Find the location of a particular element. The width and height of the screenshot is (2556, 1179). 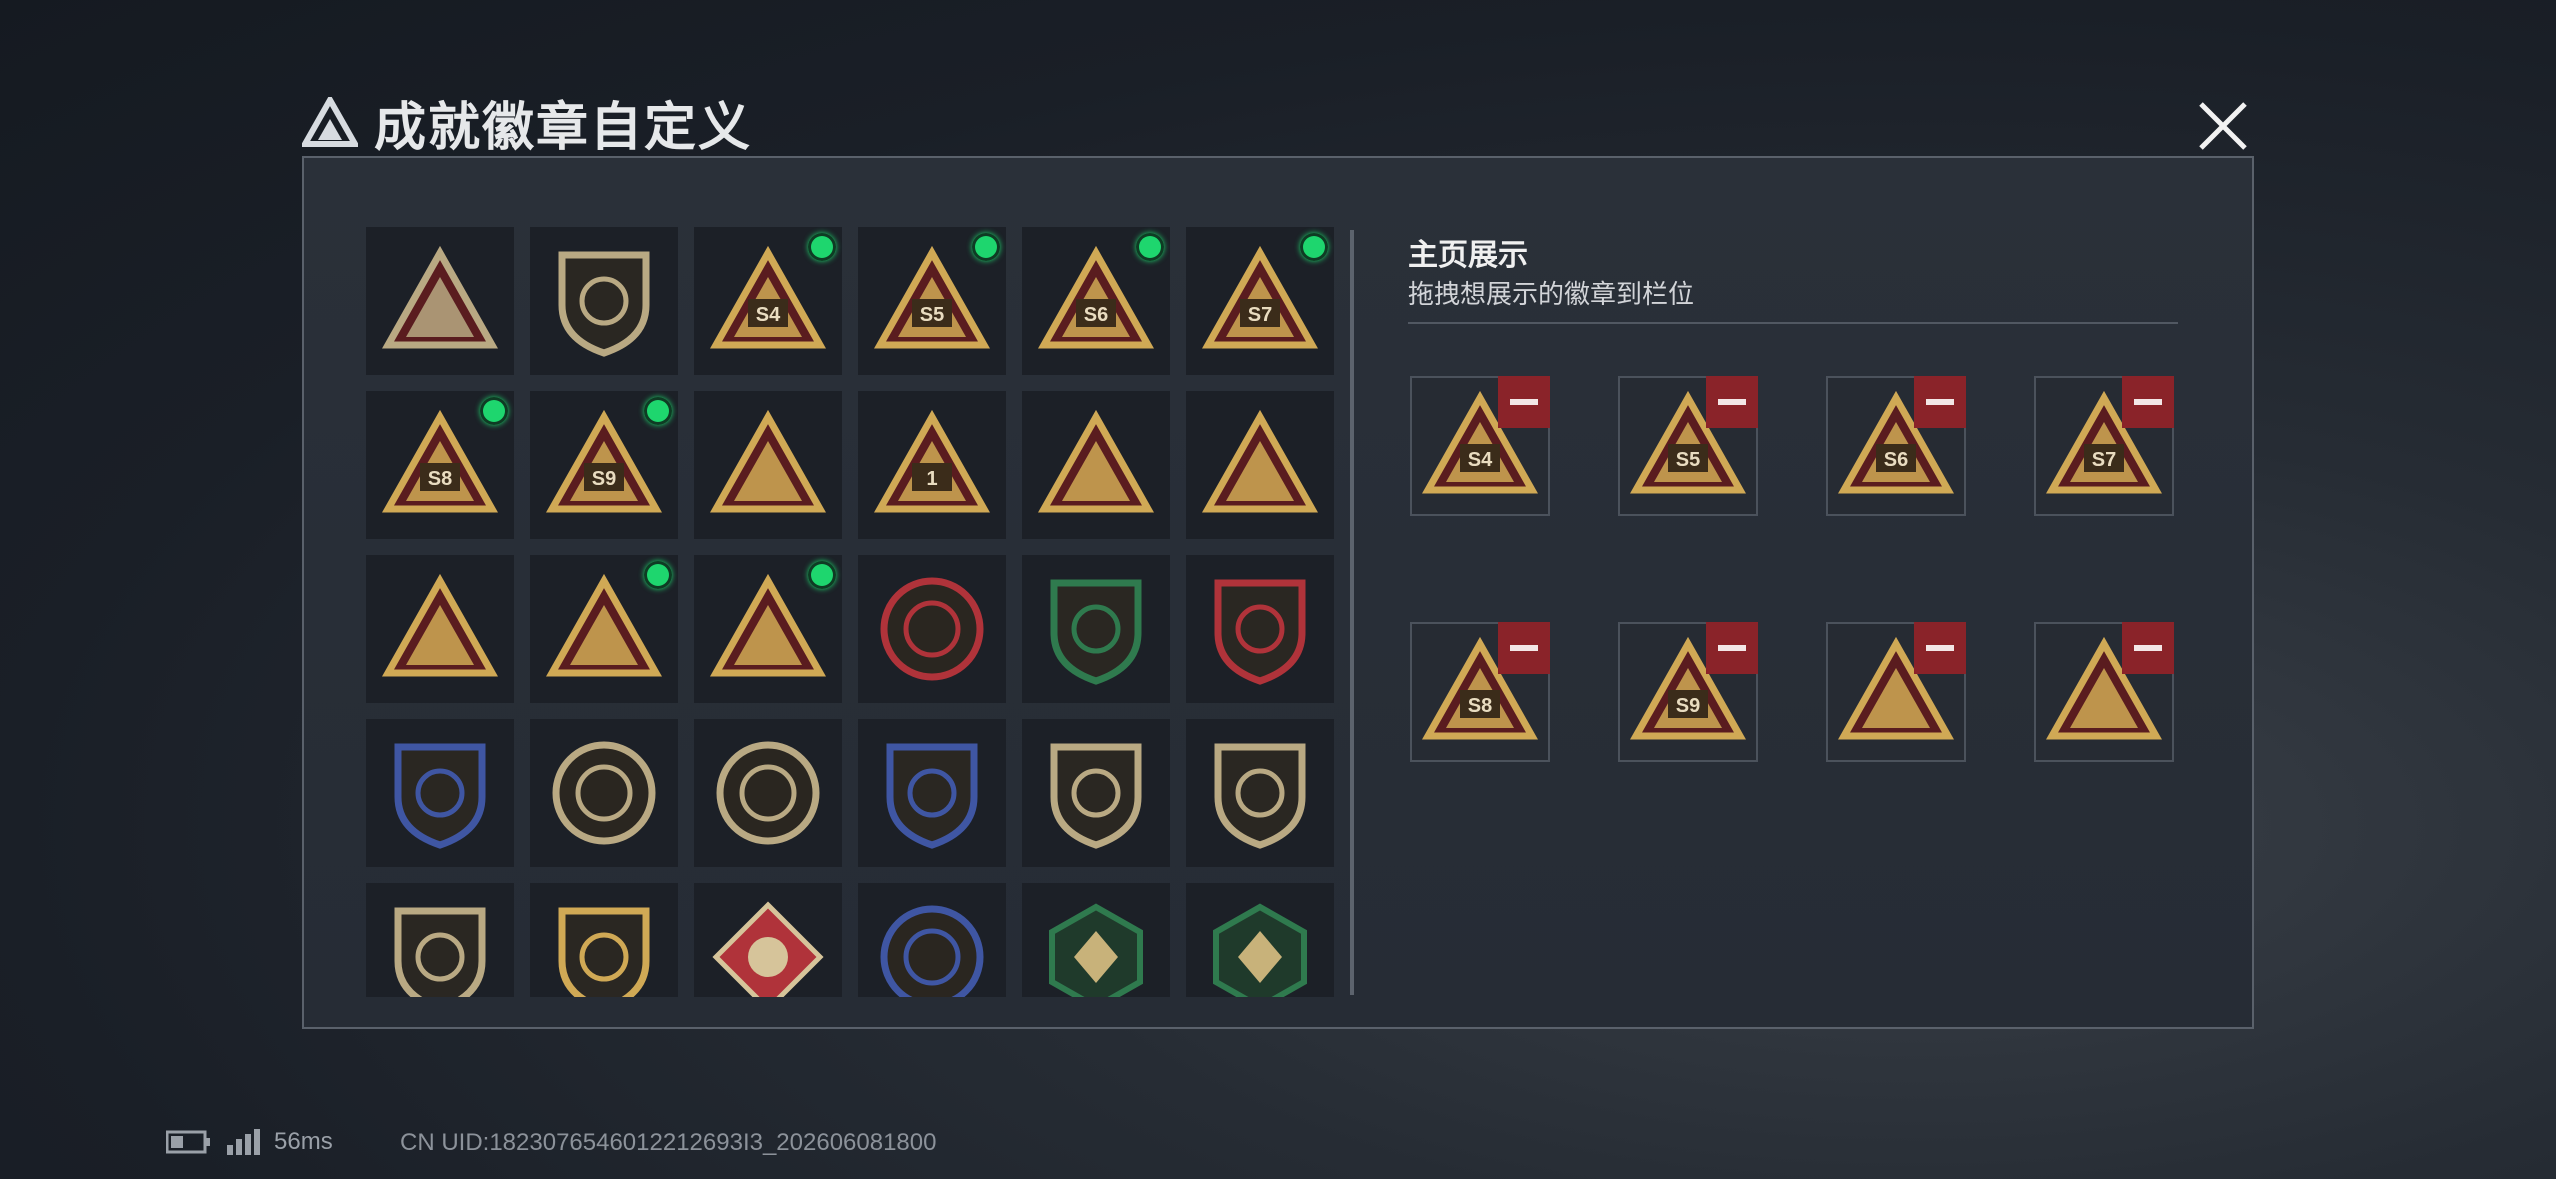

usb-triangle-badge-icon is located at coordinates (1096, 461).